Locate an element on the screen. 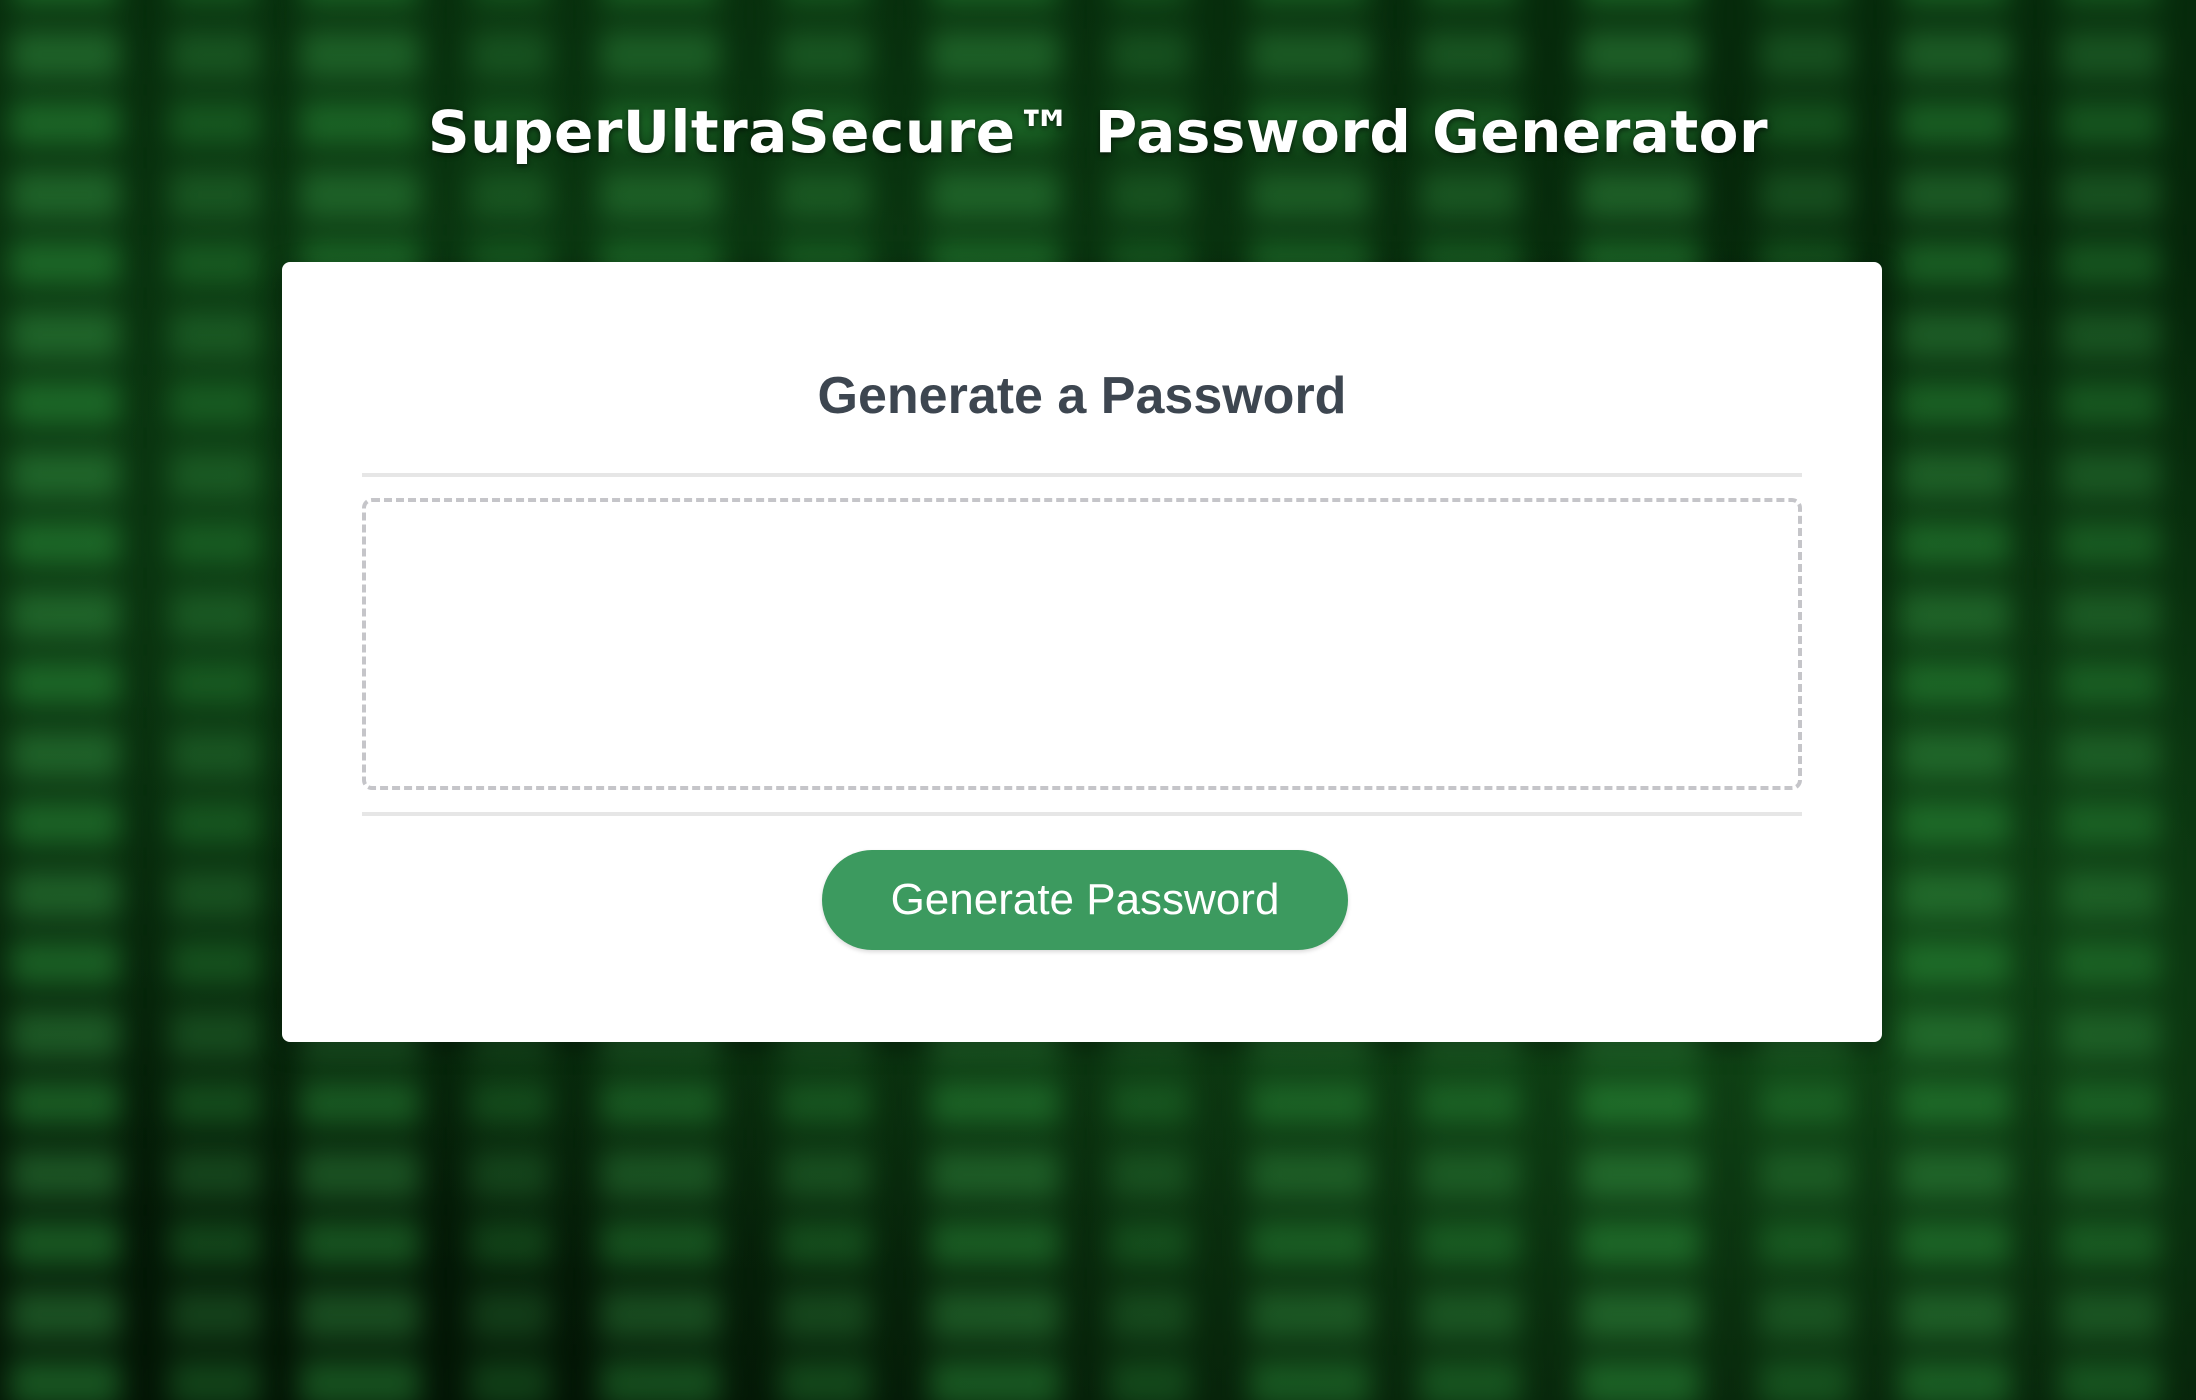 Image resolution: width=2196 pixels, height=1400 pixels. card-title: Generate a Password is located at coordinates (1082, 396).